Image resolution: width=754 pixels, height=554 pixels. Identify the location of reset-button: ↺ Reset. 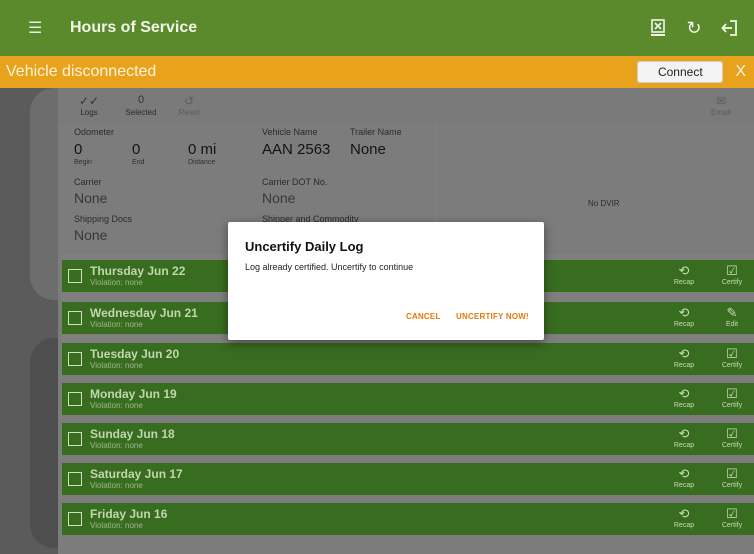
(189, 105).